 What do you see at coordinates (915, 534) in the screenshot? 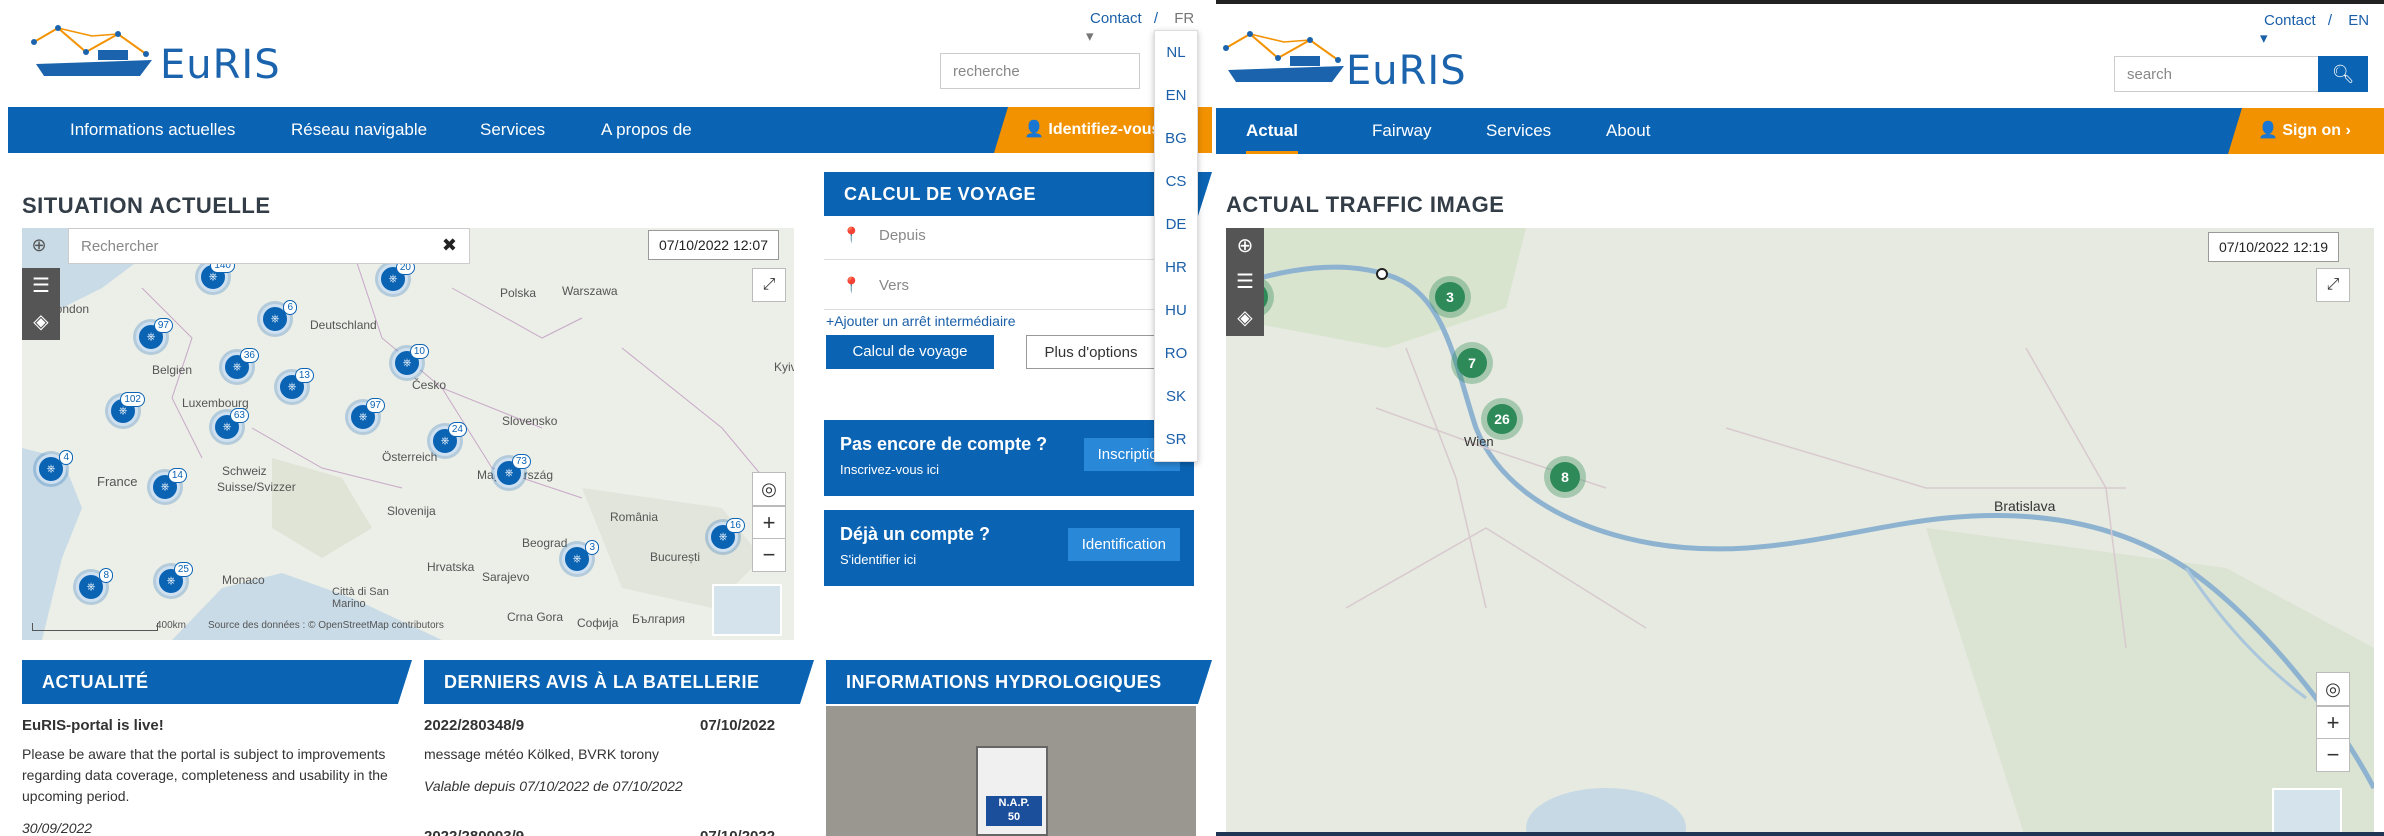
I see `login-title: Déjà un compte ?` at bounding box center [915, 534].